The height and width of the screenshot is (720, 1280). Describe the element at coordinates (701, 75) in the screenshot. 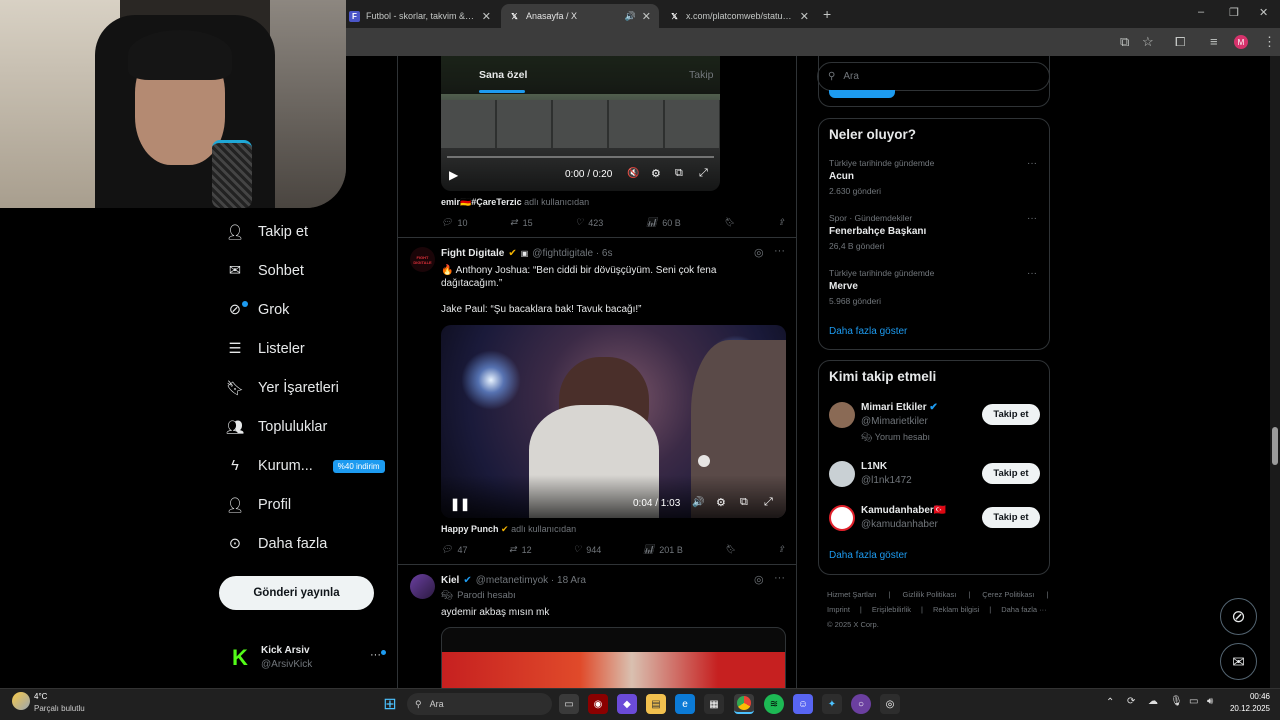

I see `tab-takip: Takip` at that location.